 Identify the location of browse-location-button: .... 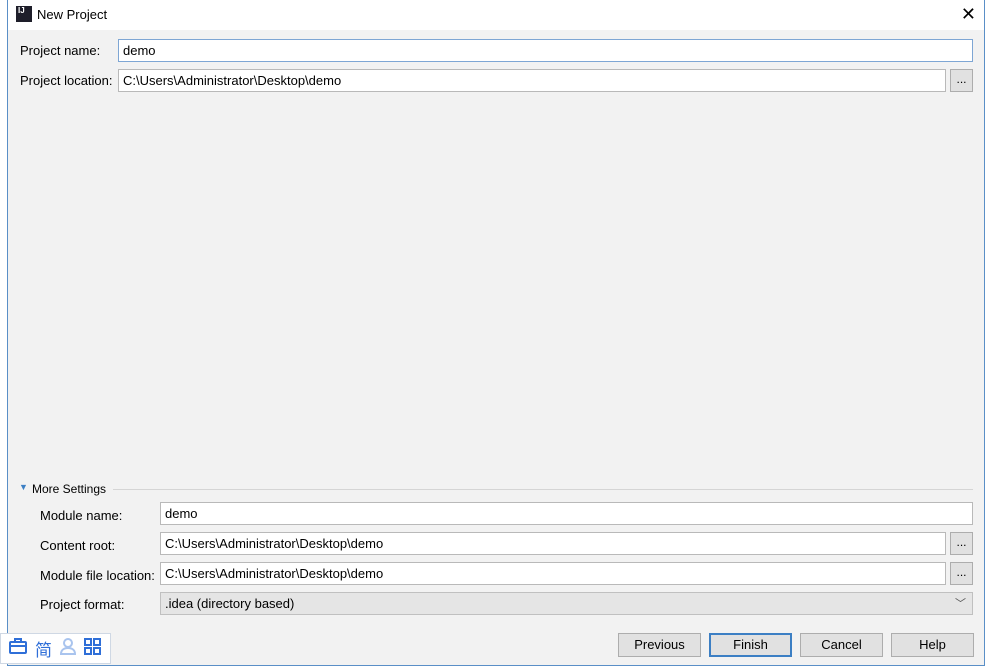
(961, 80).